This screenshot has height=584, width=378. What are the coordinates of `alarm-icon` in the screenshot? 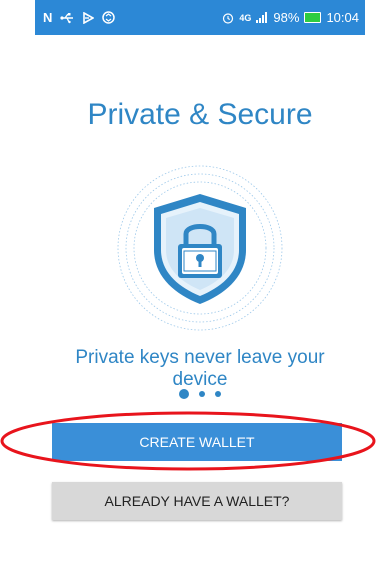 It's located at (228, 18).